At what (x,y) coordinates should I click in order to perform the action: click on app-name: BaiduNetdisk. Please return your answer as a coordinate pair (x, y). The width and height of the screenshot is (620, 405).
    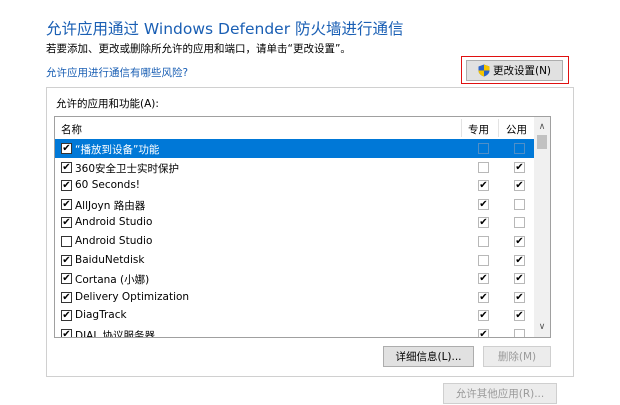
    Looking at the image, I should click on (110, 259).